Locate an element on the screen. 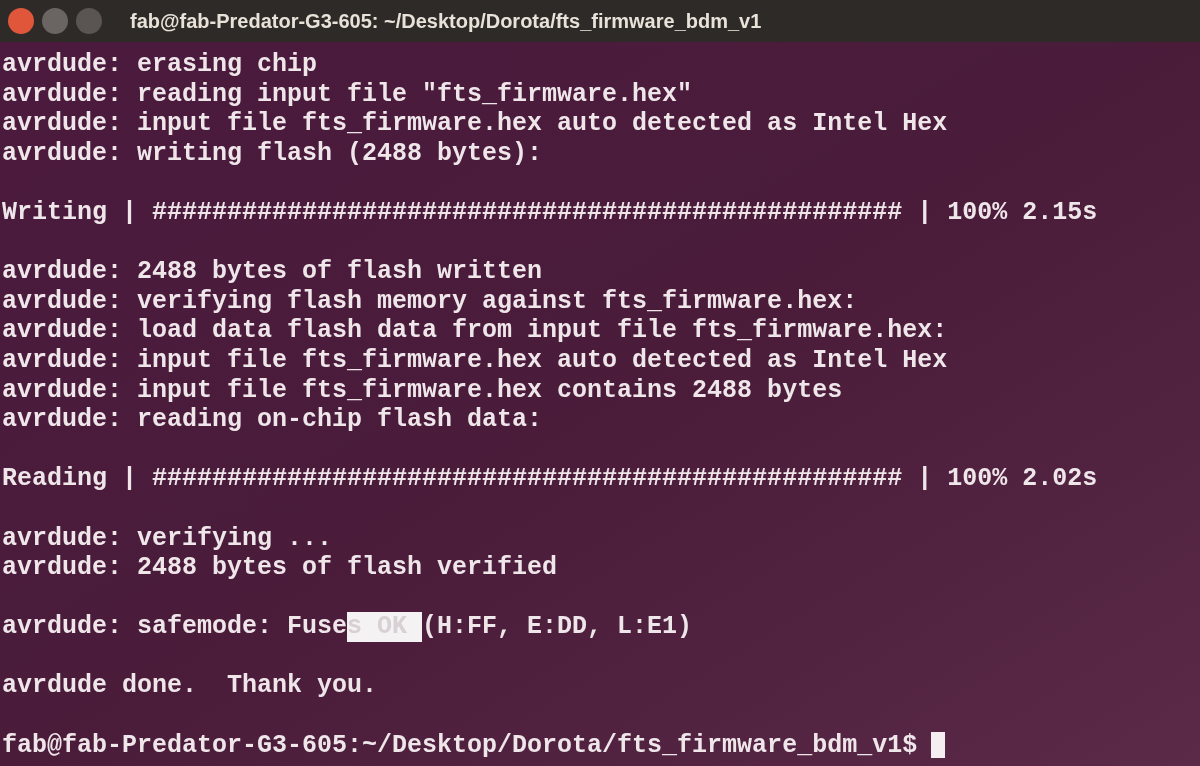 The height and width of the screenshot is (766, 1200). terminal-line: avrdude: erasing chip is located at coordinates (160, 65).